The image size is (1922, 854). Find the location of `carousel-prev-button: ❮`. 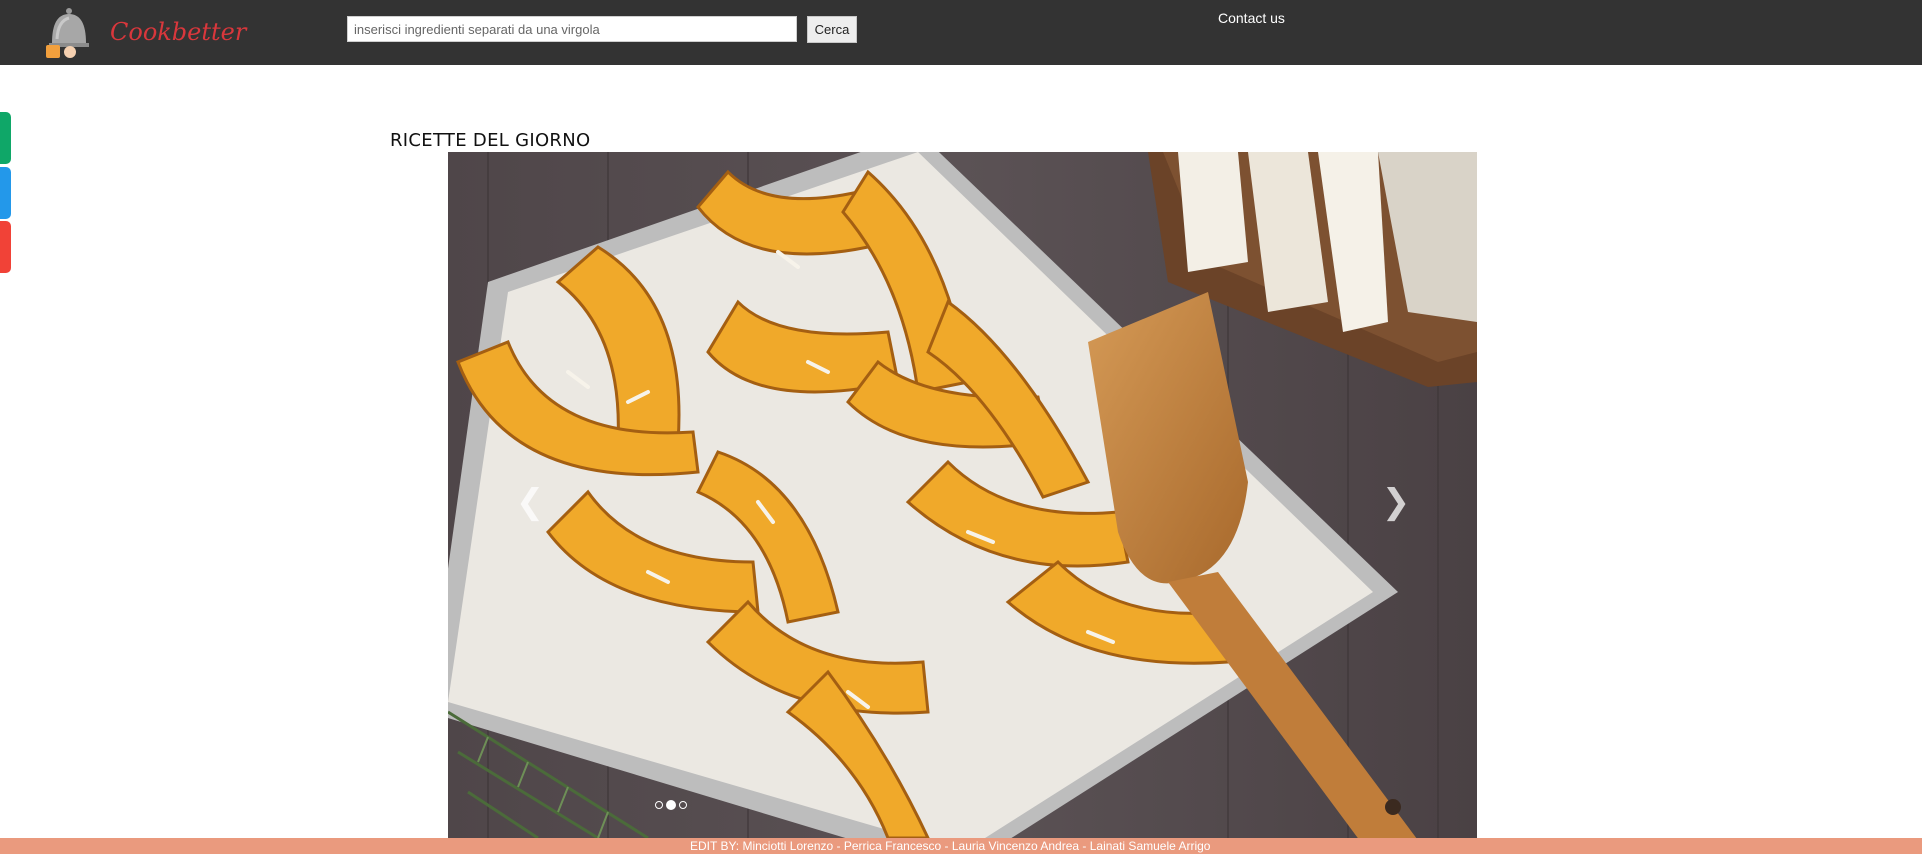

carousel-prev-button: ❮ is located at coordinates (530, 502).